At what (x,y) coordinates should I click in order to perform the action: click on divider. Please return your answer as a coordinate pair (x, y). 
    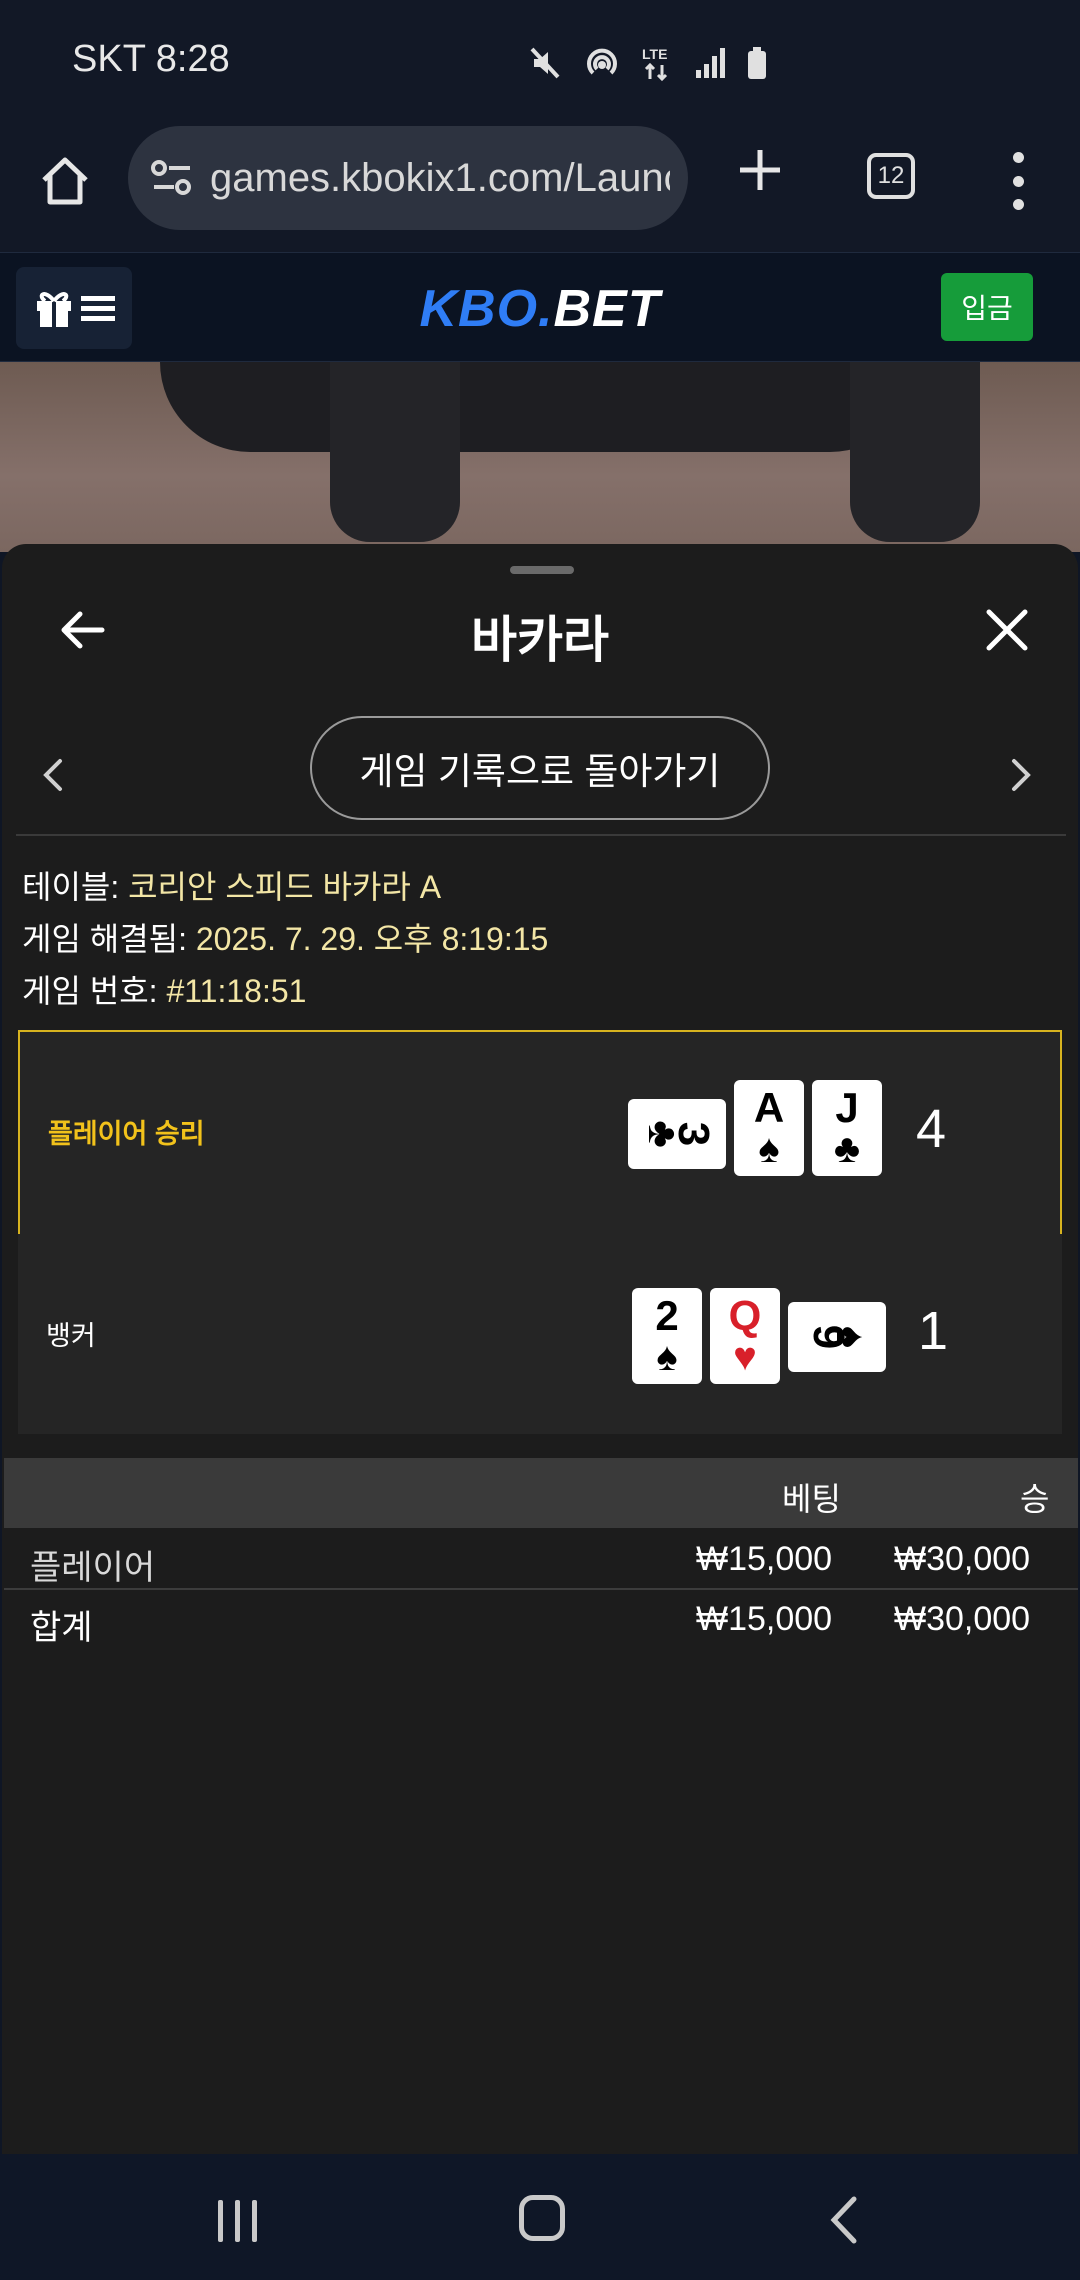
    Looking at the image, I should click on (541, 835).